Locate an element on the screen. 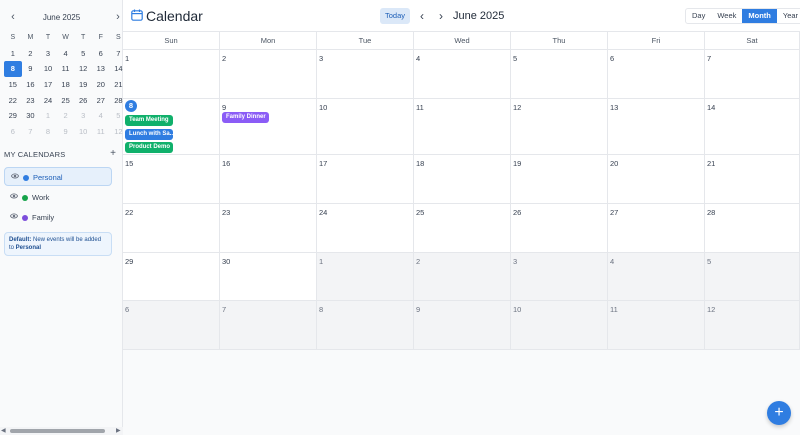  mini-day: 19 is located at coordinates (83, 85).